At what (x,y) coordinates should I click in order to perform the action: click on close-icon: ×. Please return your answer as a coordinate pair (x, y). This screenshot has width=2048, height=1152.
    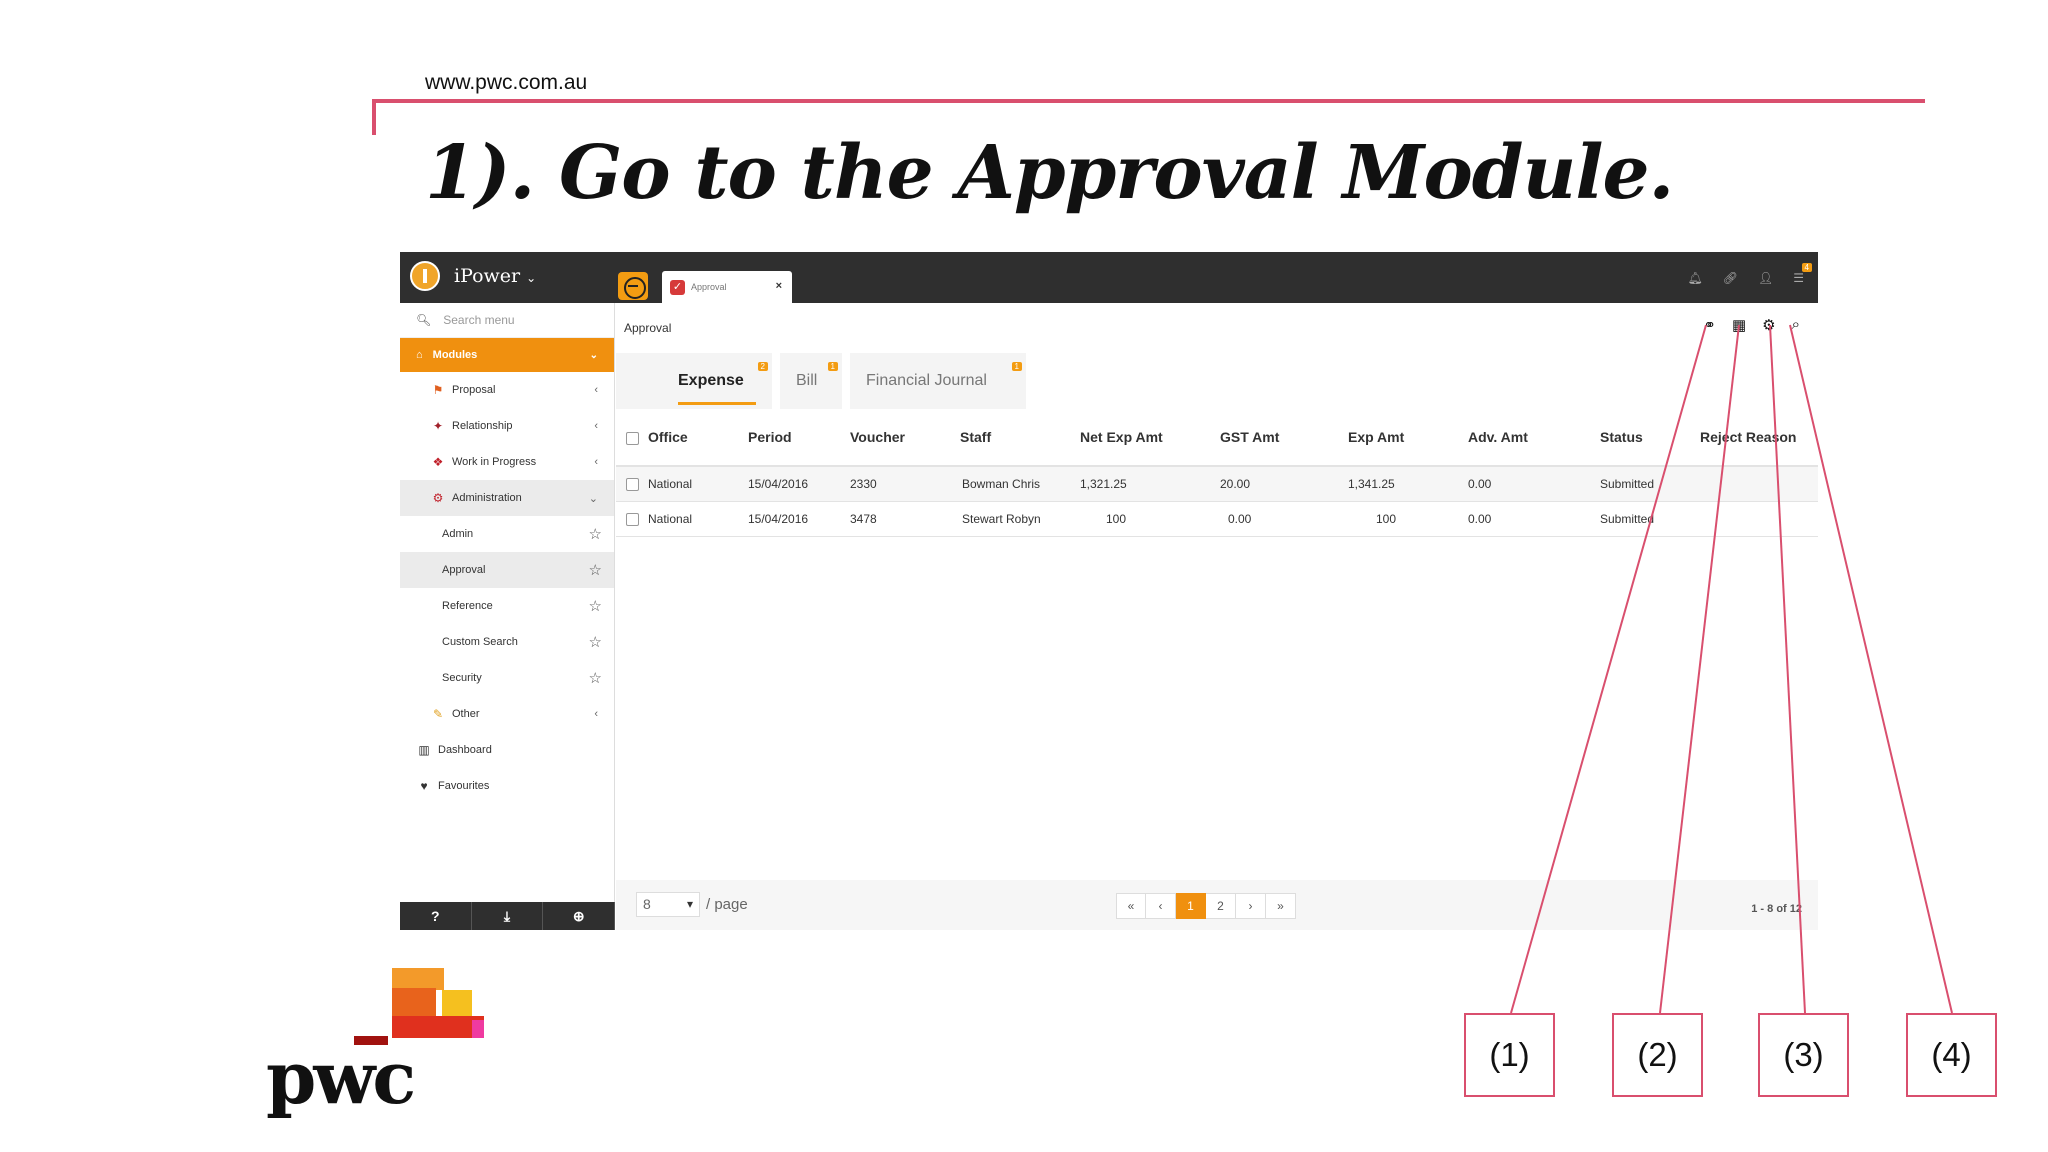
    Looking at the image, I should click on (779, 286).